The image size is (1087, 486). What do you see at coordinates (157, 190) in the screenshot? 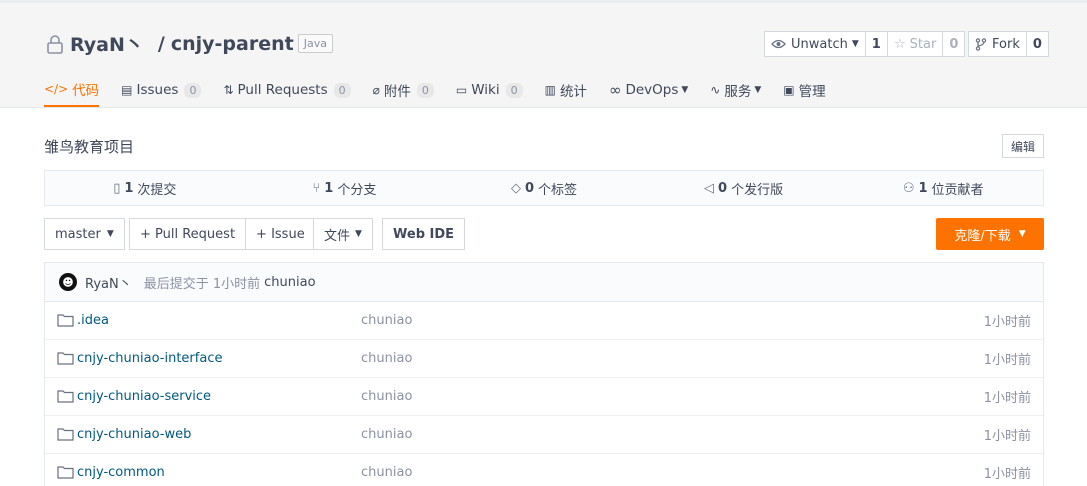
I see `stat-commits-label: 次提交` at bounding box center [157, 190].